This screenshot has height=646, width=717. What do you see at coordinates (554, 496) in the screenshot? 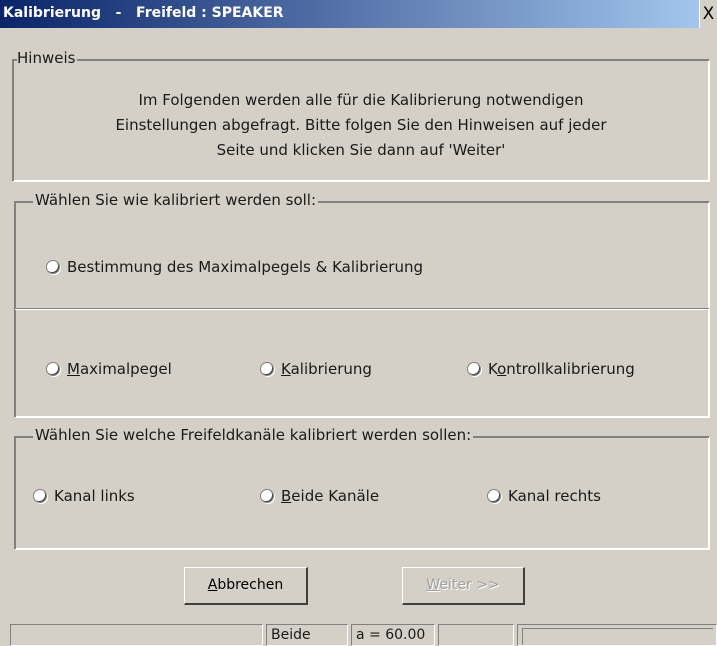
I see `radio-kanal-rechts-label: Kanal rechts` at bounding box center [554, 496].